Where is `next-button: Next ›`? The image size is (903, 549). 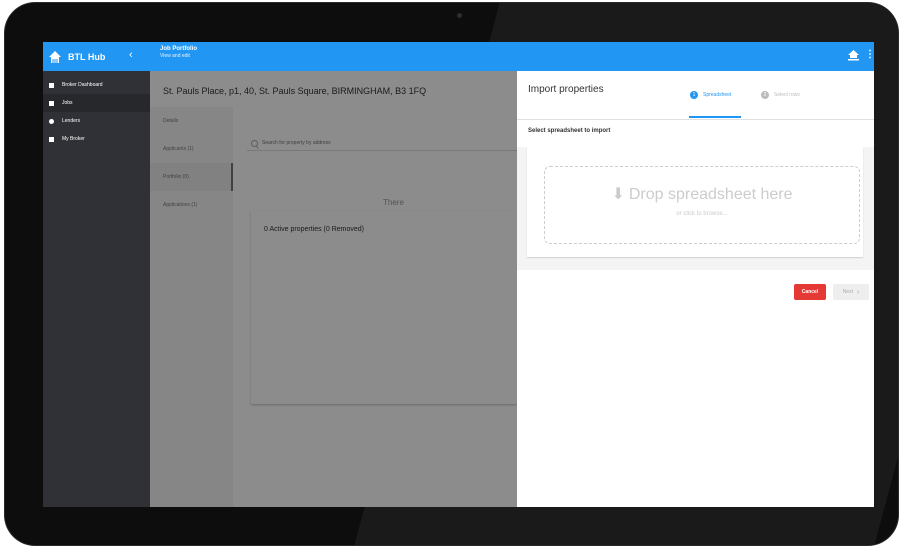 next-button: Next › is located at coordinates (851, 292).